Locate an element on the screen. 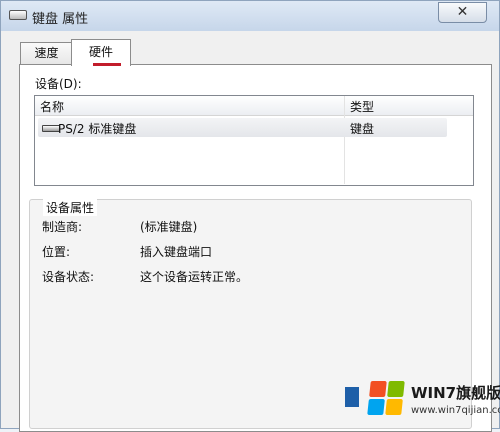  column-header-name: 名称 is located at coordinates (52, 106).